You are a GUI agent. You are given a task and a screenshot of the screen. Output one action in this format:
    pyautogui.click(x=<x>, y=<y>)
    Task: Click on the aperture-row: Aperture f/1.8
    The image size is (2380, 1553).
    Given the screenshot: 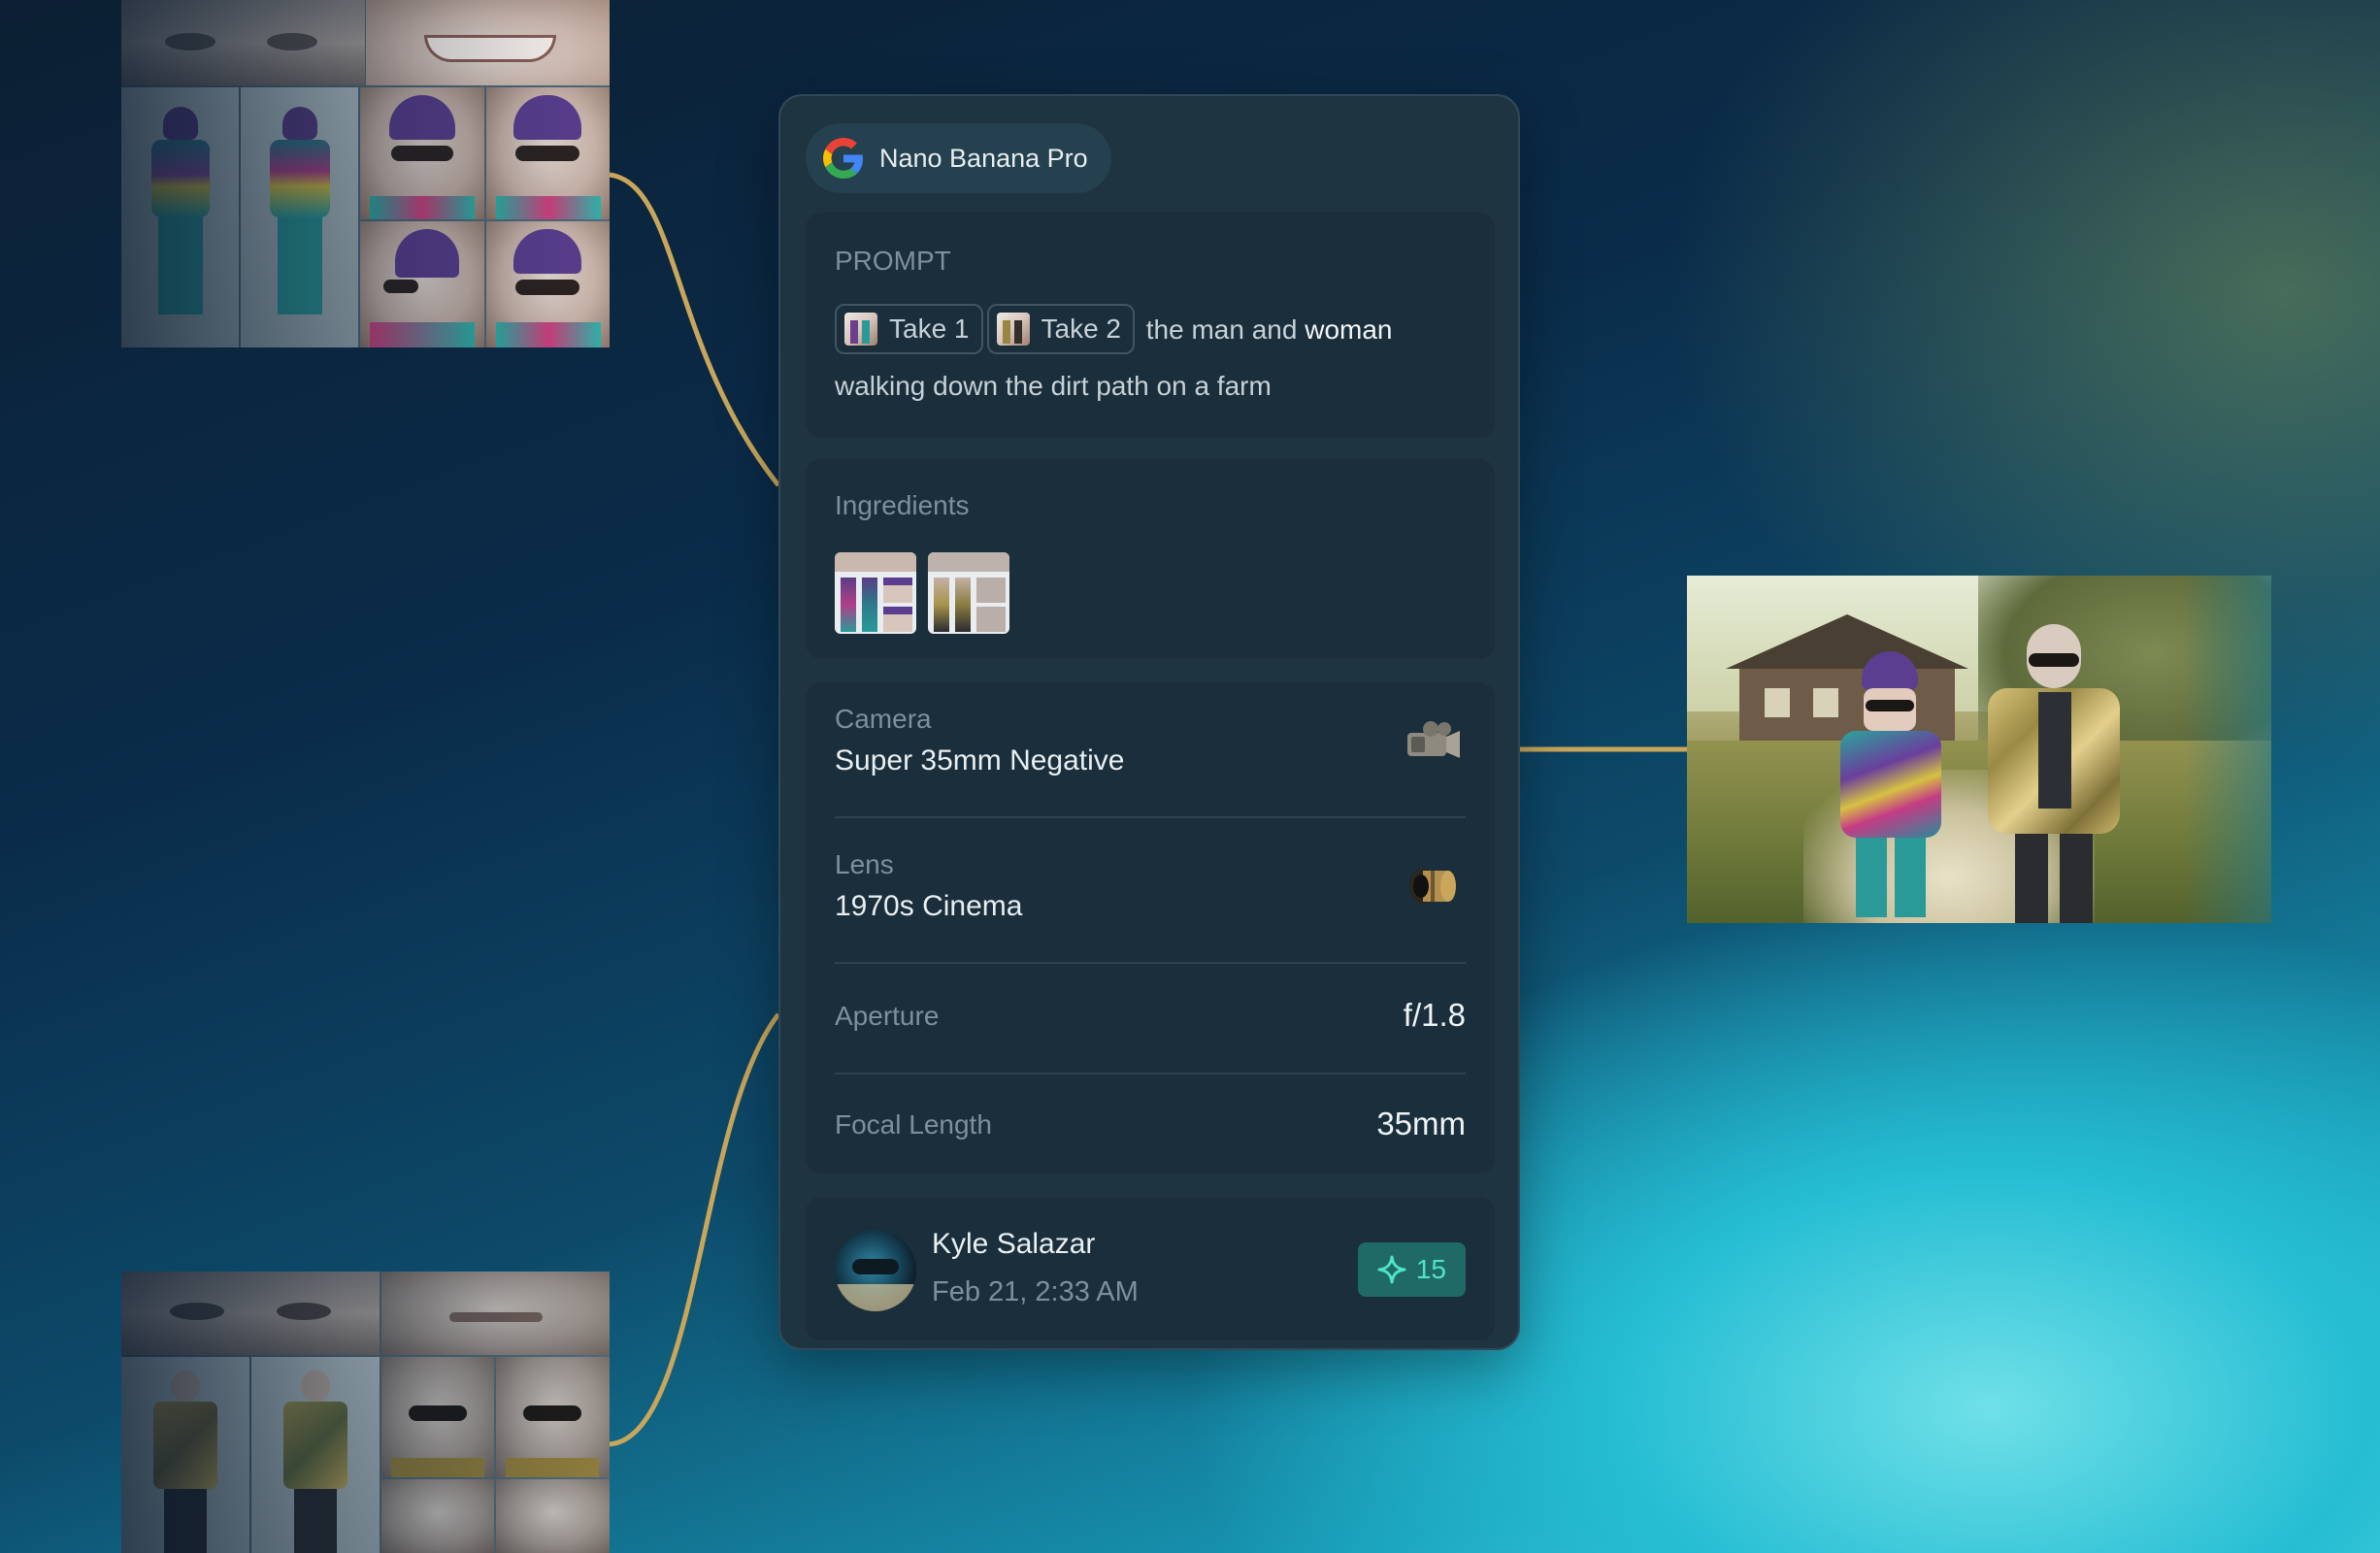 What is the action you would take?
    pyautogui.click(x=1150, y=1018)
    